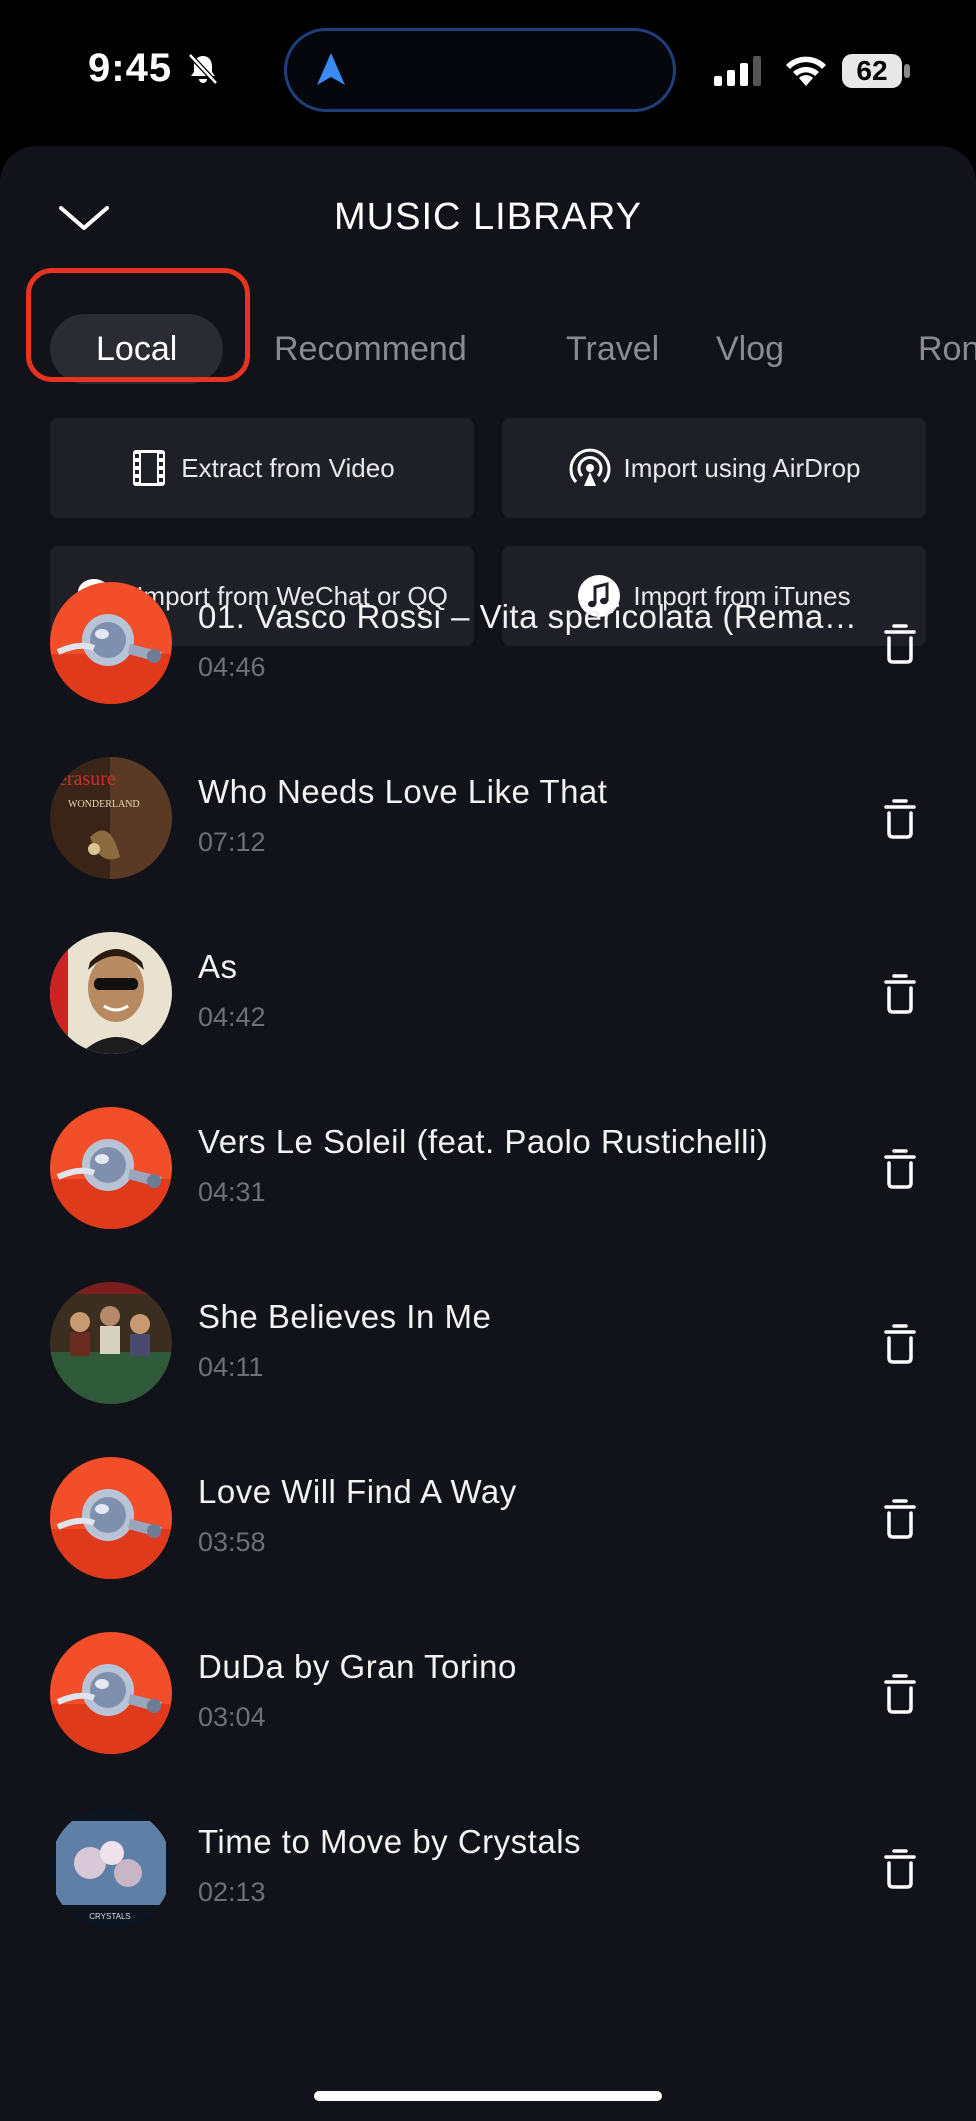 This screenshot has width=976, height=2121. I want to click on tab-travel: Travel, so click(612, 349).